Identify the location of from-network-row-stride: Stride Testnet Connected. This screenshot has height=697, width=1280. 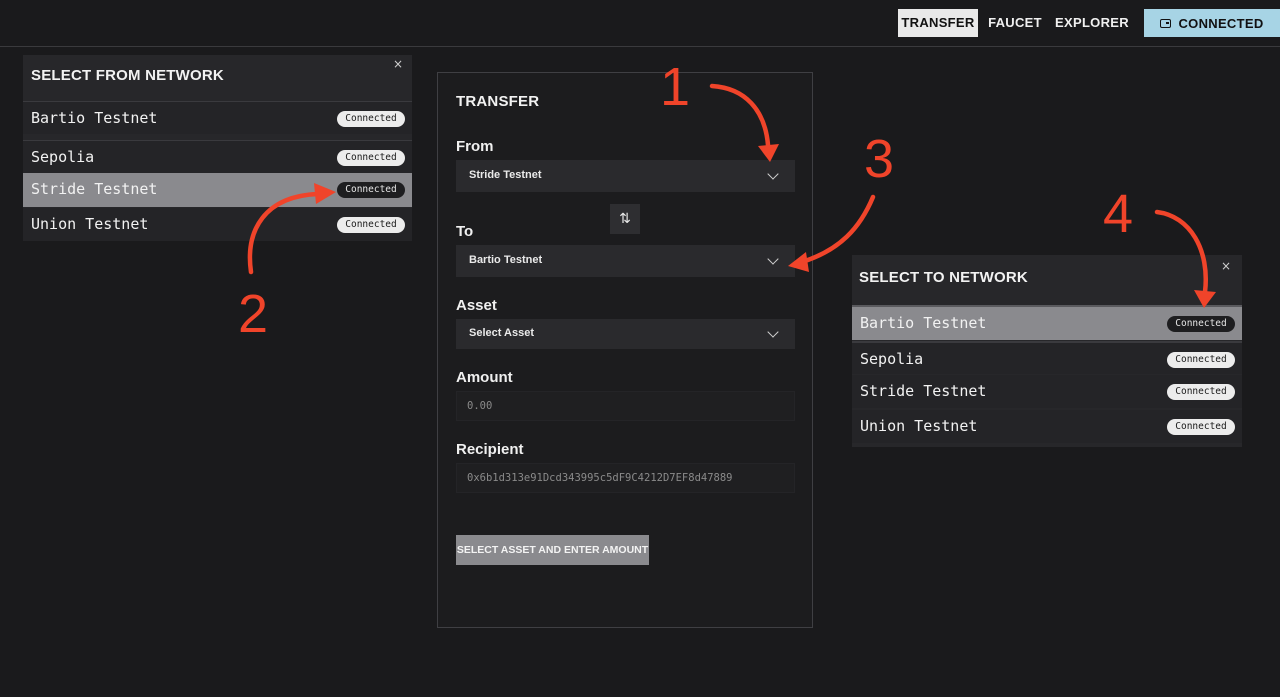
(217, 190).